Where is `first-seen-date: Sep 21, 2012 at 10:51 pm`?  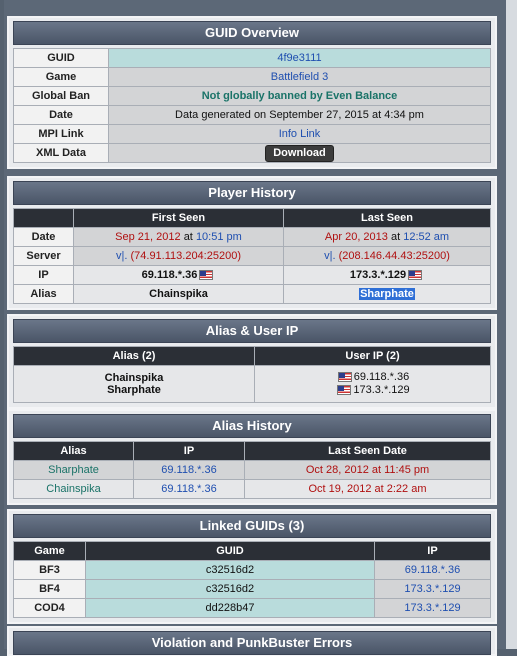
first-seen-date: Sep 21, 2012 at 10:51 pm is located at coordinates (178, 237).